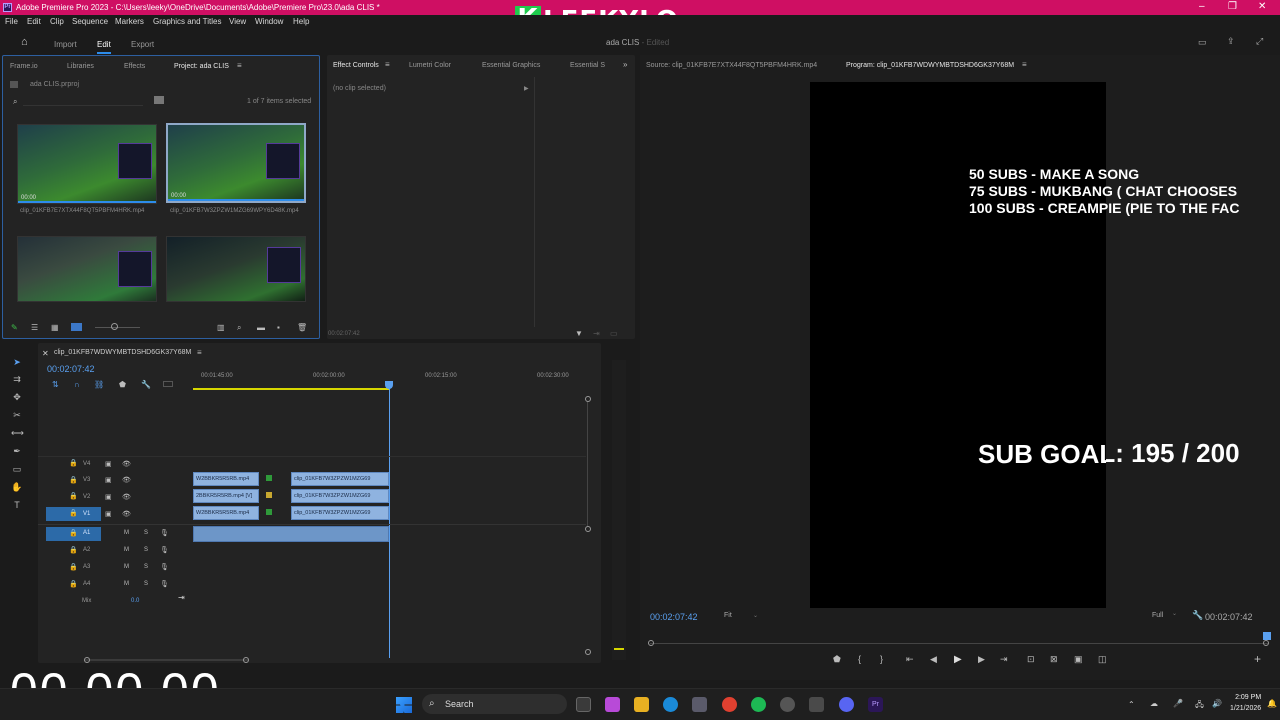 The height and width of the screenshot is (720, 1280). I want to click on mix-value: 0.0, so click(135, 601).